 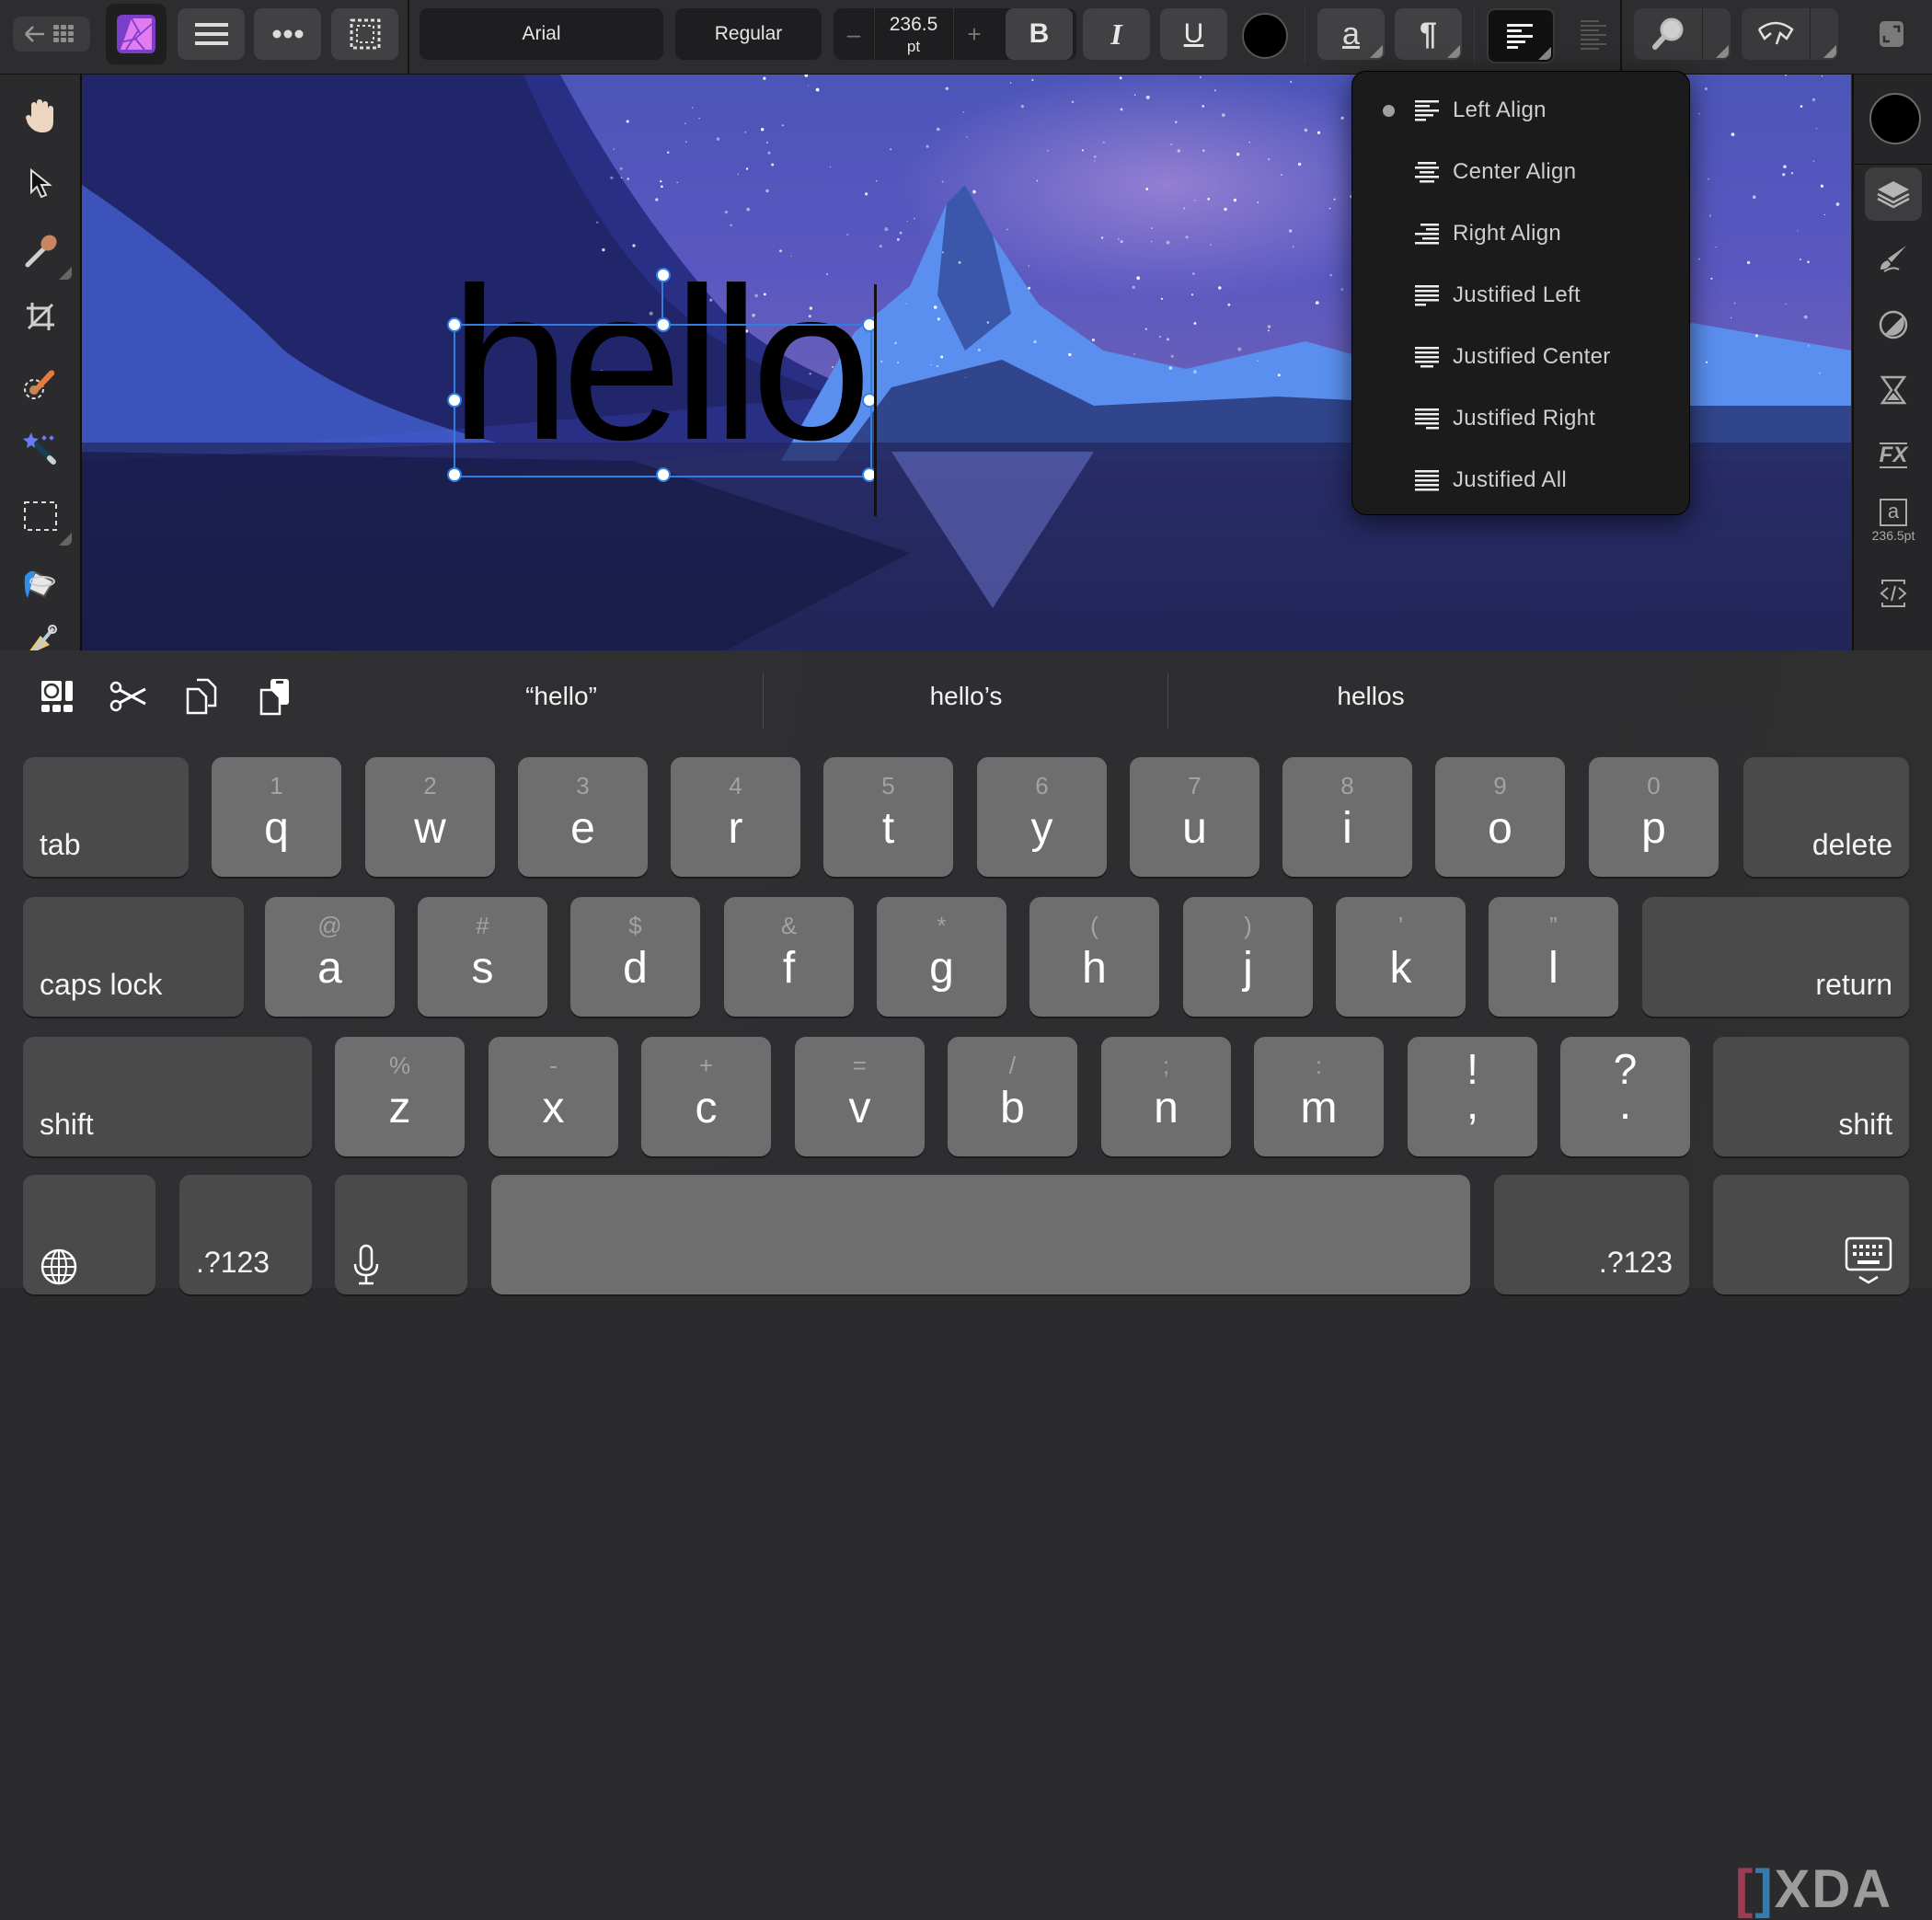 What do you see at coordinates (275, 696) in the screenshot?
I see `paste-button` at bounding box center [275, 696].